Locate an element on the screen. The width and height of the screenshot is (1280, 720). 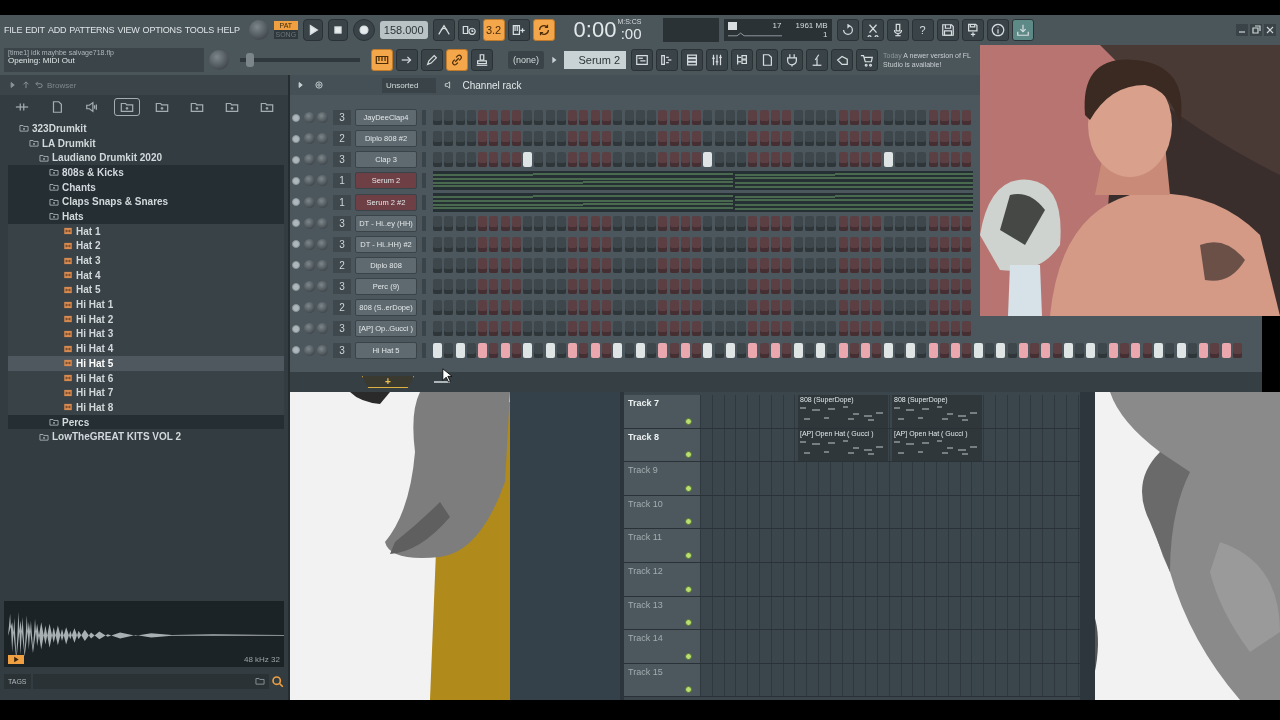
browser-item: Hi Hat 1 is located at coordinates (146, 304).